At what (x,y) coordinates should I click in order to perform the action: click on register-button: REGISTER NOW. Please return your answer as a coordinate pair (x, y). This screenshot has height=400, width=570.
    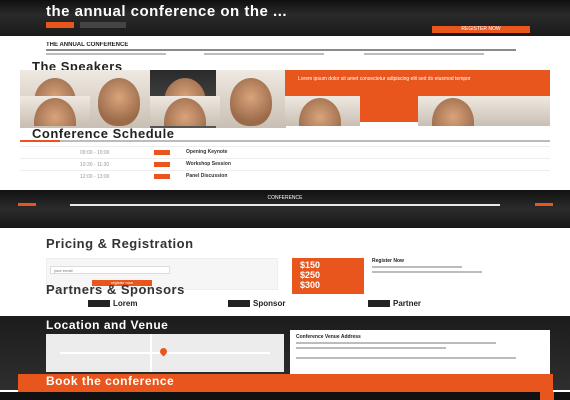
    Looking at the image, I should click on (481, 29).